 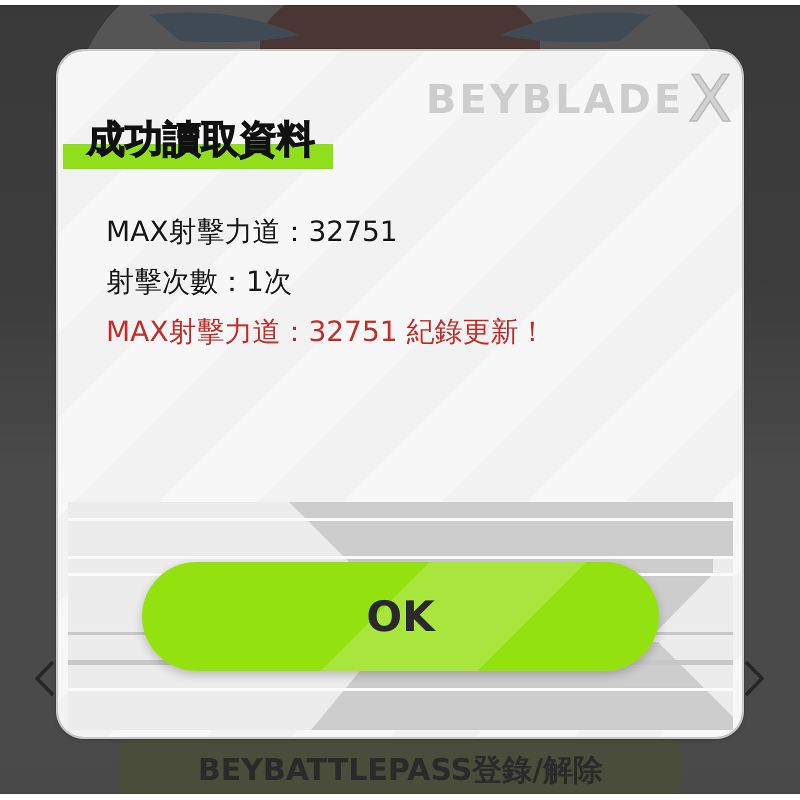 I want to click on info-text: MAX射擊力道：32751 紀錄更新！, so click(x=326, y=332).